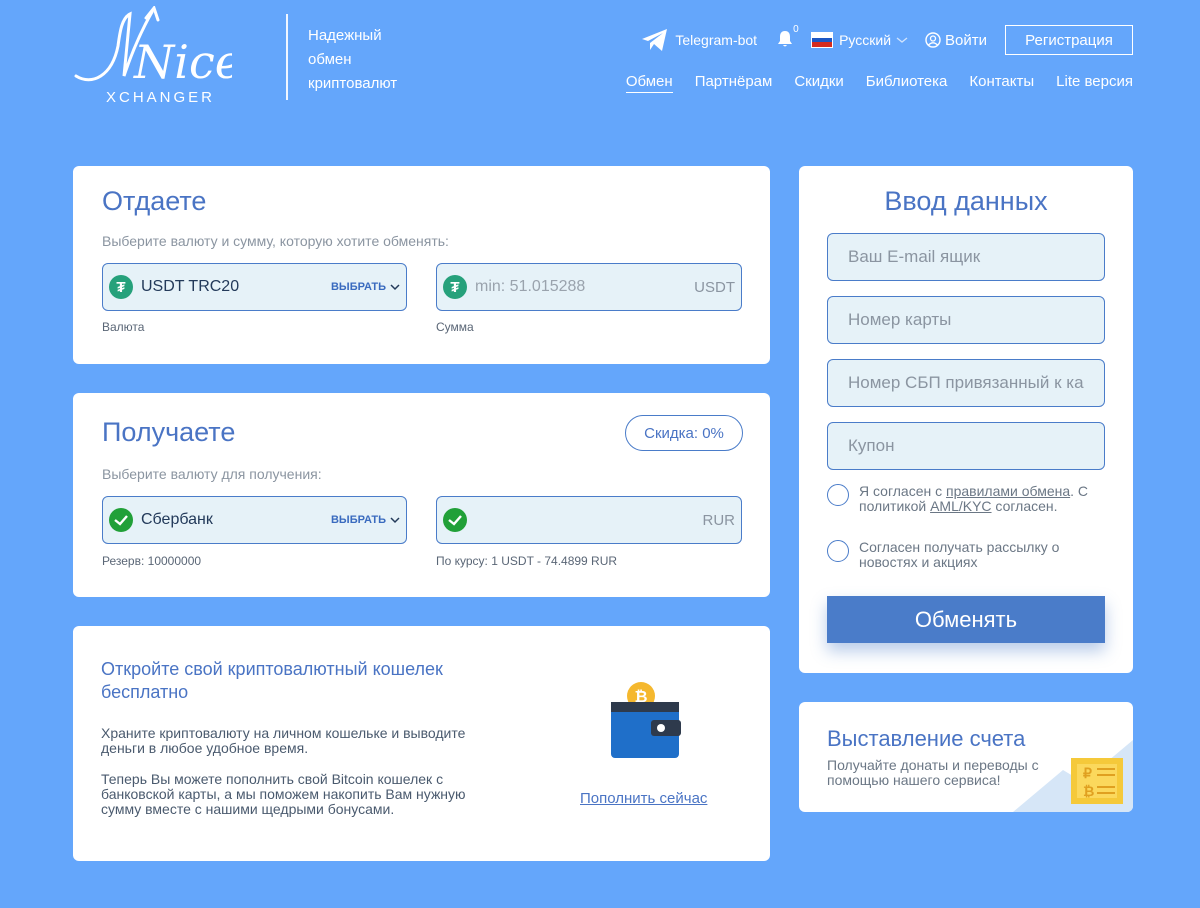 The width and height of the screenshot is (1200, 908). Describe the element at coordinates (190, 286) in the screenshot. I see `give-currency-name: USDT TRC20` at that location.